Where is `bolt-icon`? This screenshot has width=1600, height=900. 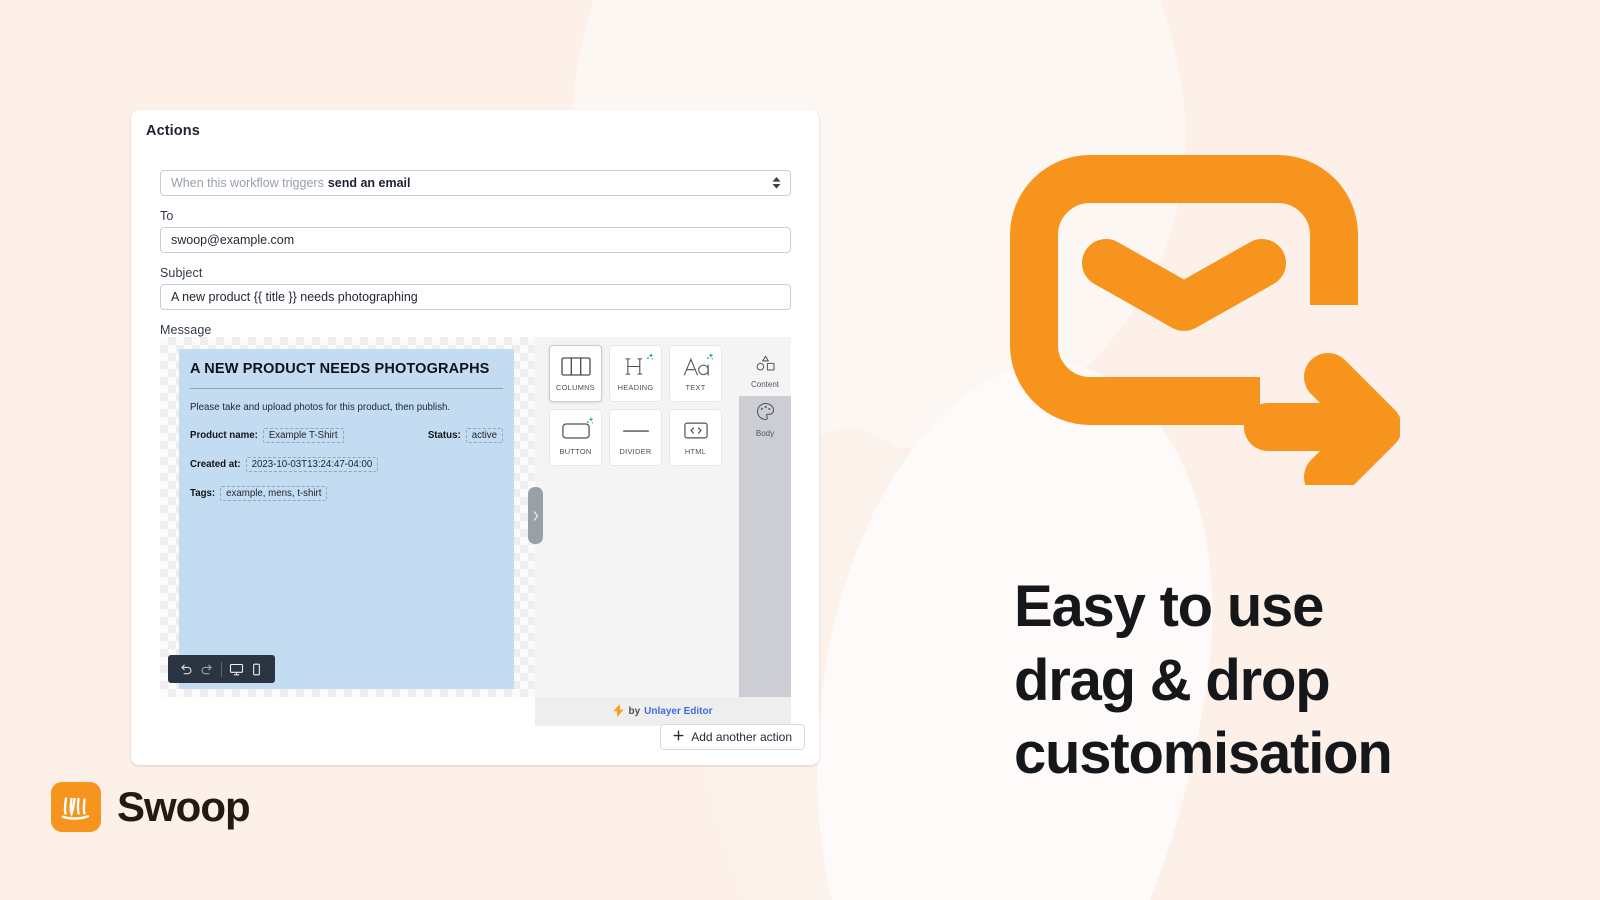
bolt-icon is located at coordinates (618, 711).